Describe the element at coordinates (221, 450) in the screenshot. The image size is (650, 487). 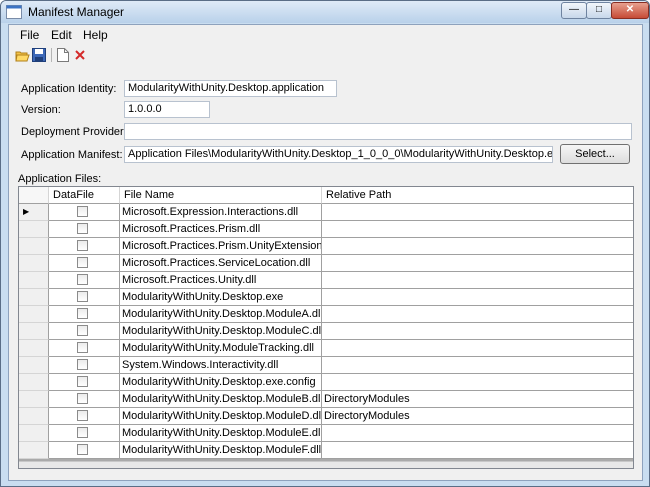
I see `file-name-cell: ModularityWithUnity.Desktop.ModuleF.dll` at that location.